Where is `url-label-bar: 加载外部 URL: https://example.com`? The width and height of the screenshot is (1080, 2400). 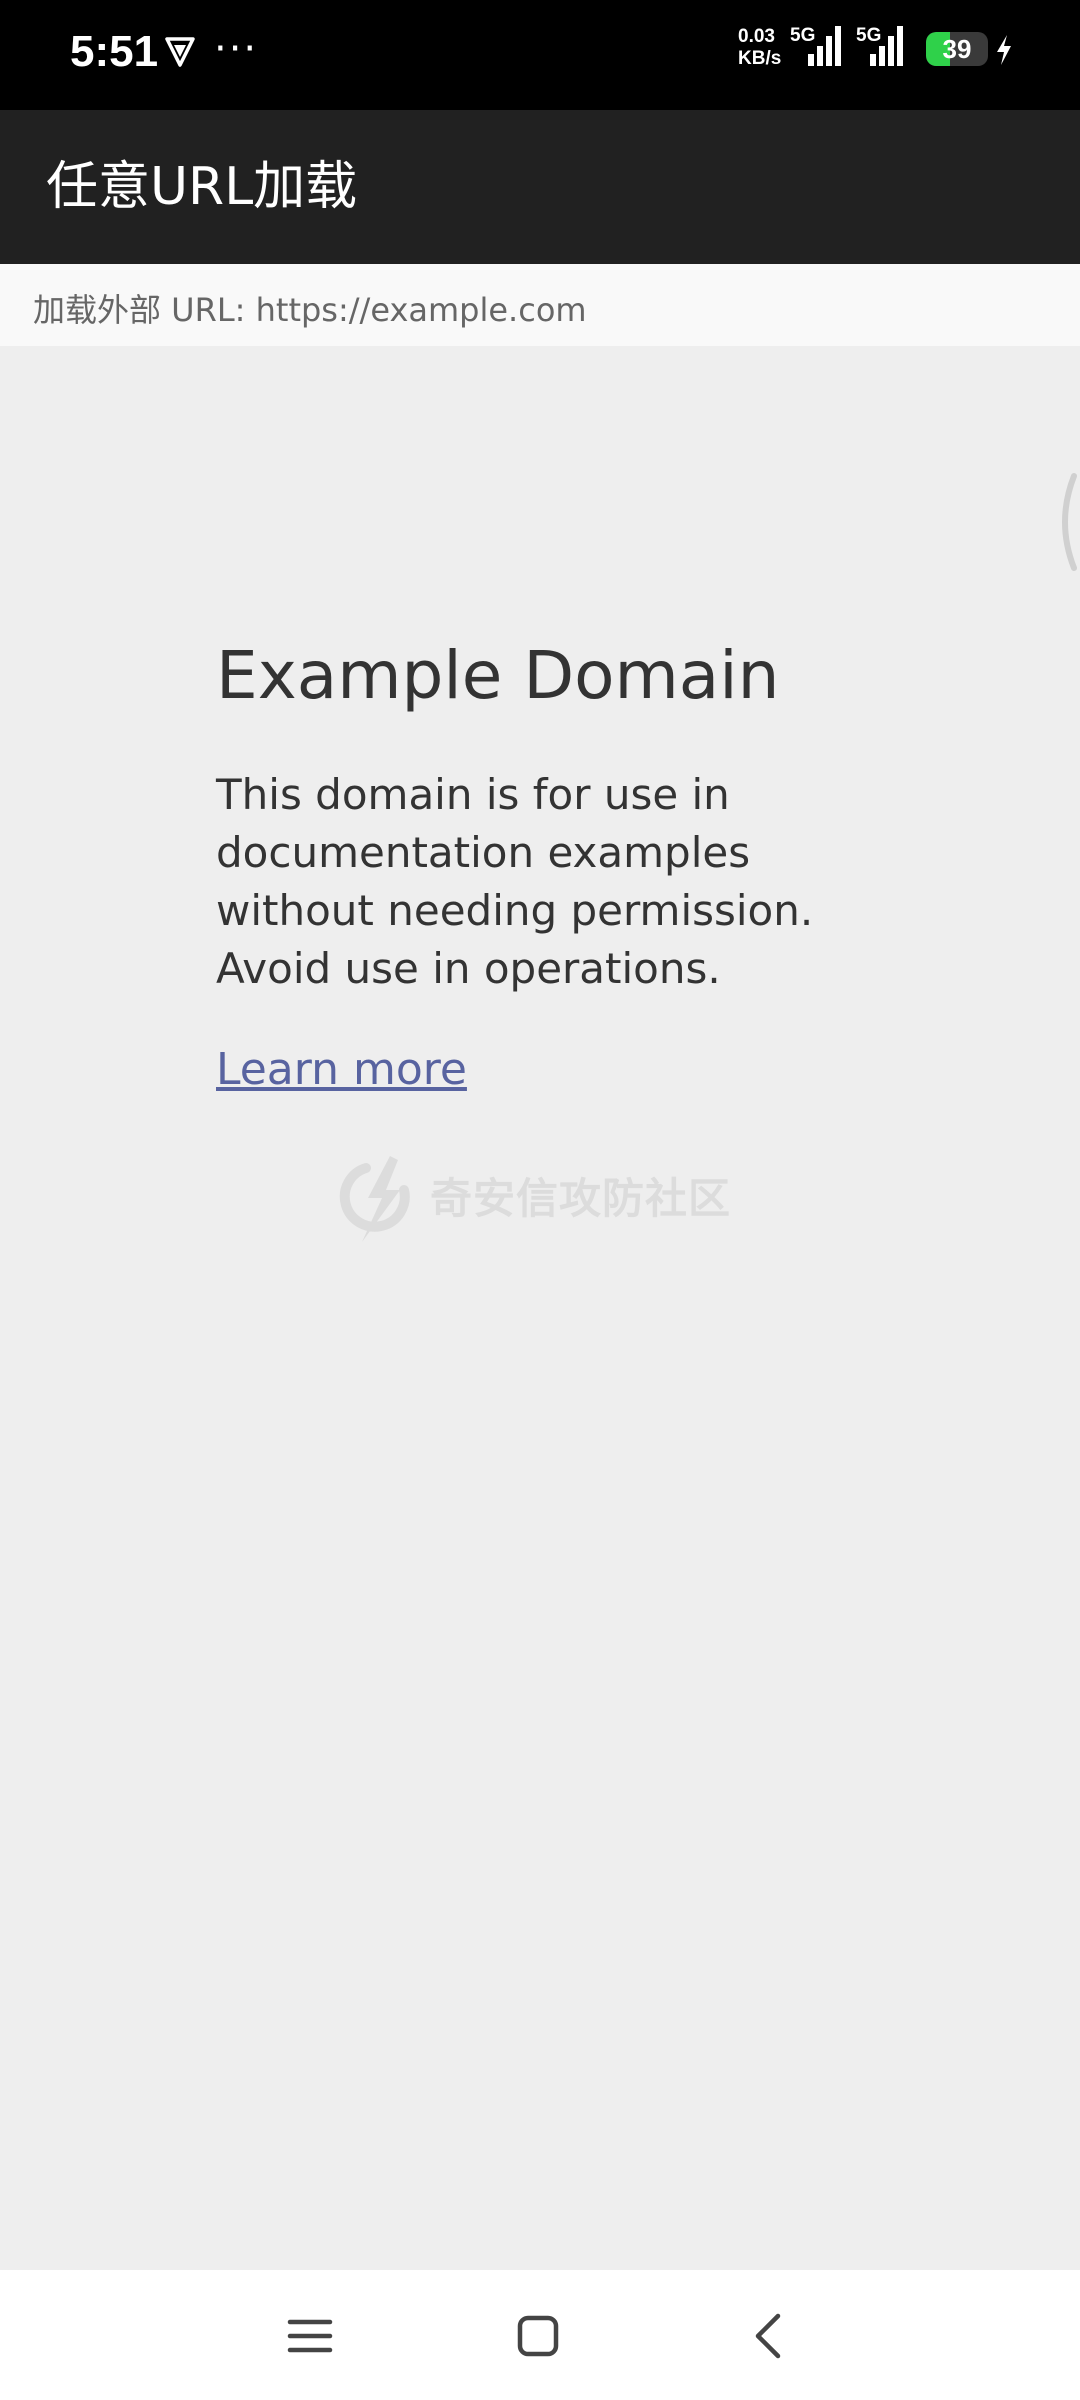 url-label-bar: 加载外部 URL: https://example.com is located at coordinates (540, 305).